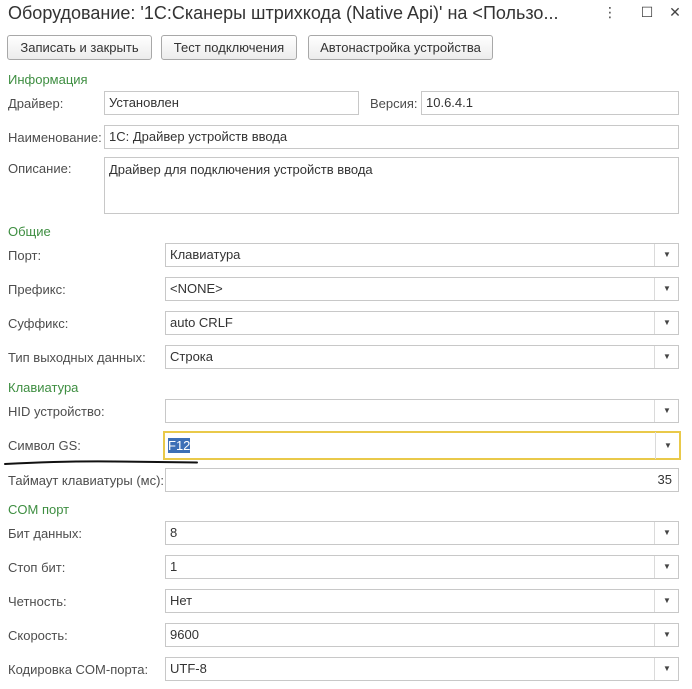 The image size is (692, 689). I want to click on gs-label: Символ GS:, so click(44, 445).